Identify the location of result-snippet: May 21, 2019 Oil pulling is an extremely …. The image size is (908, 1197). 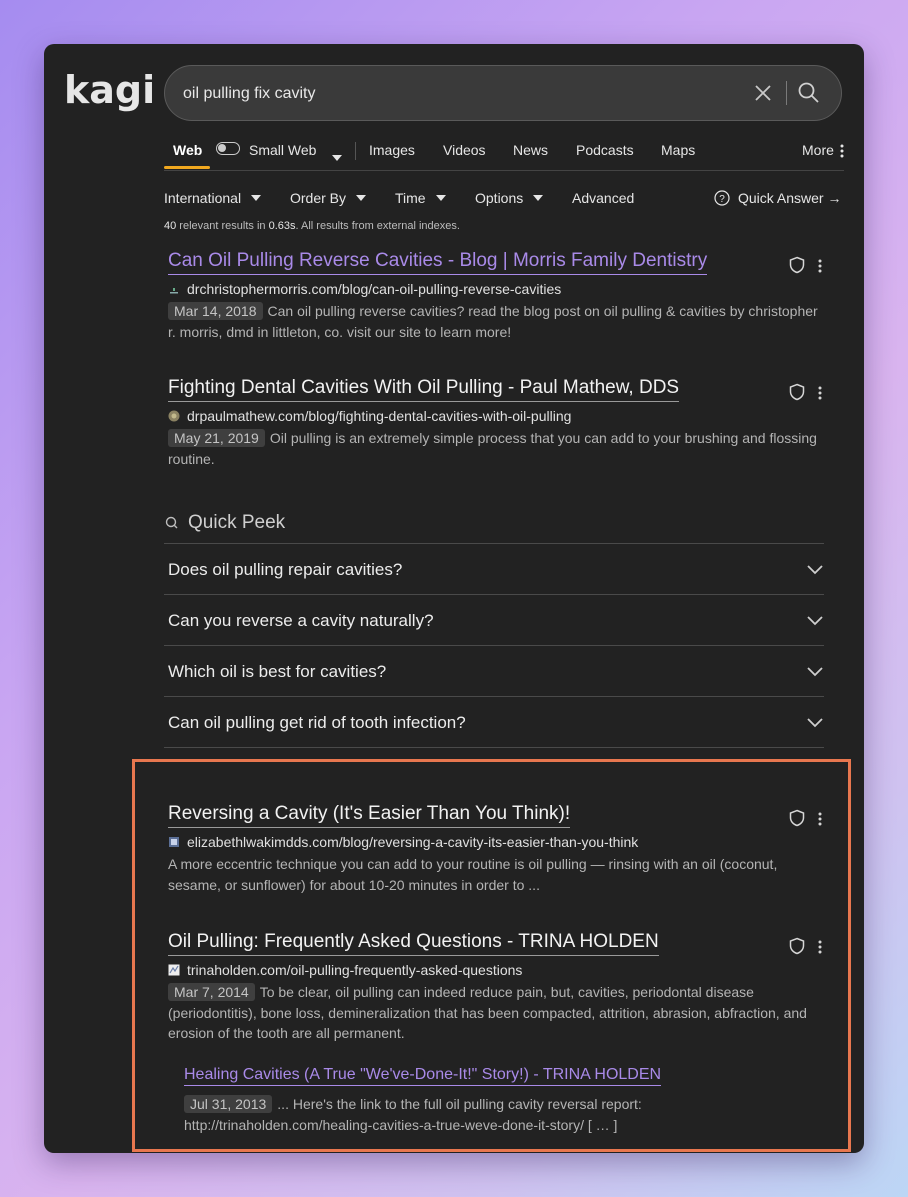
(492, 448).